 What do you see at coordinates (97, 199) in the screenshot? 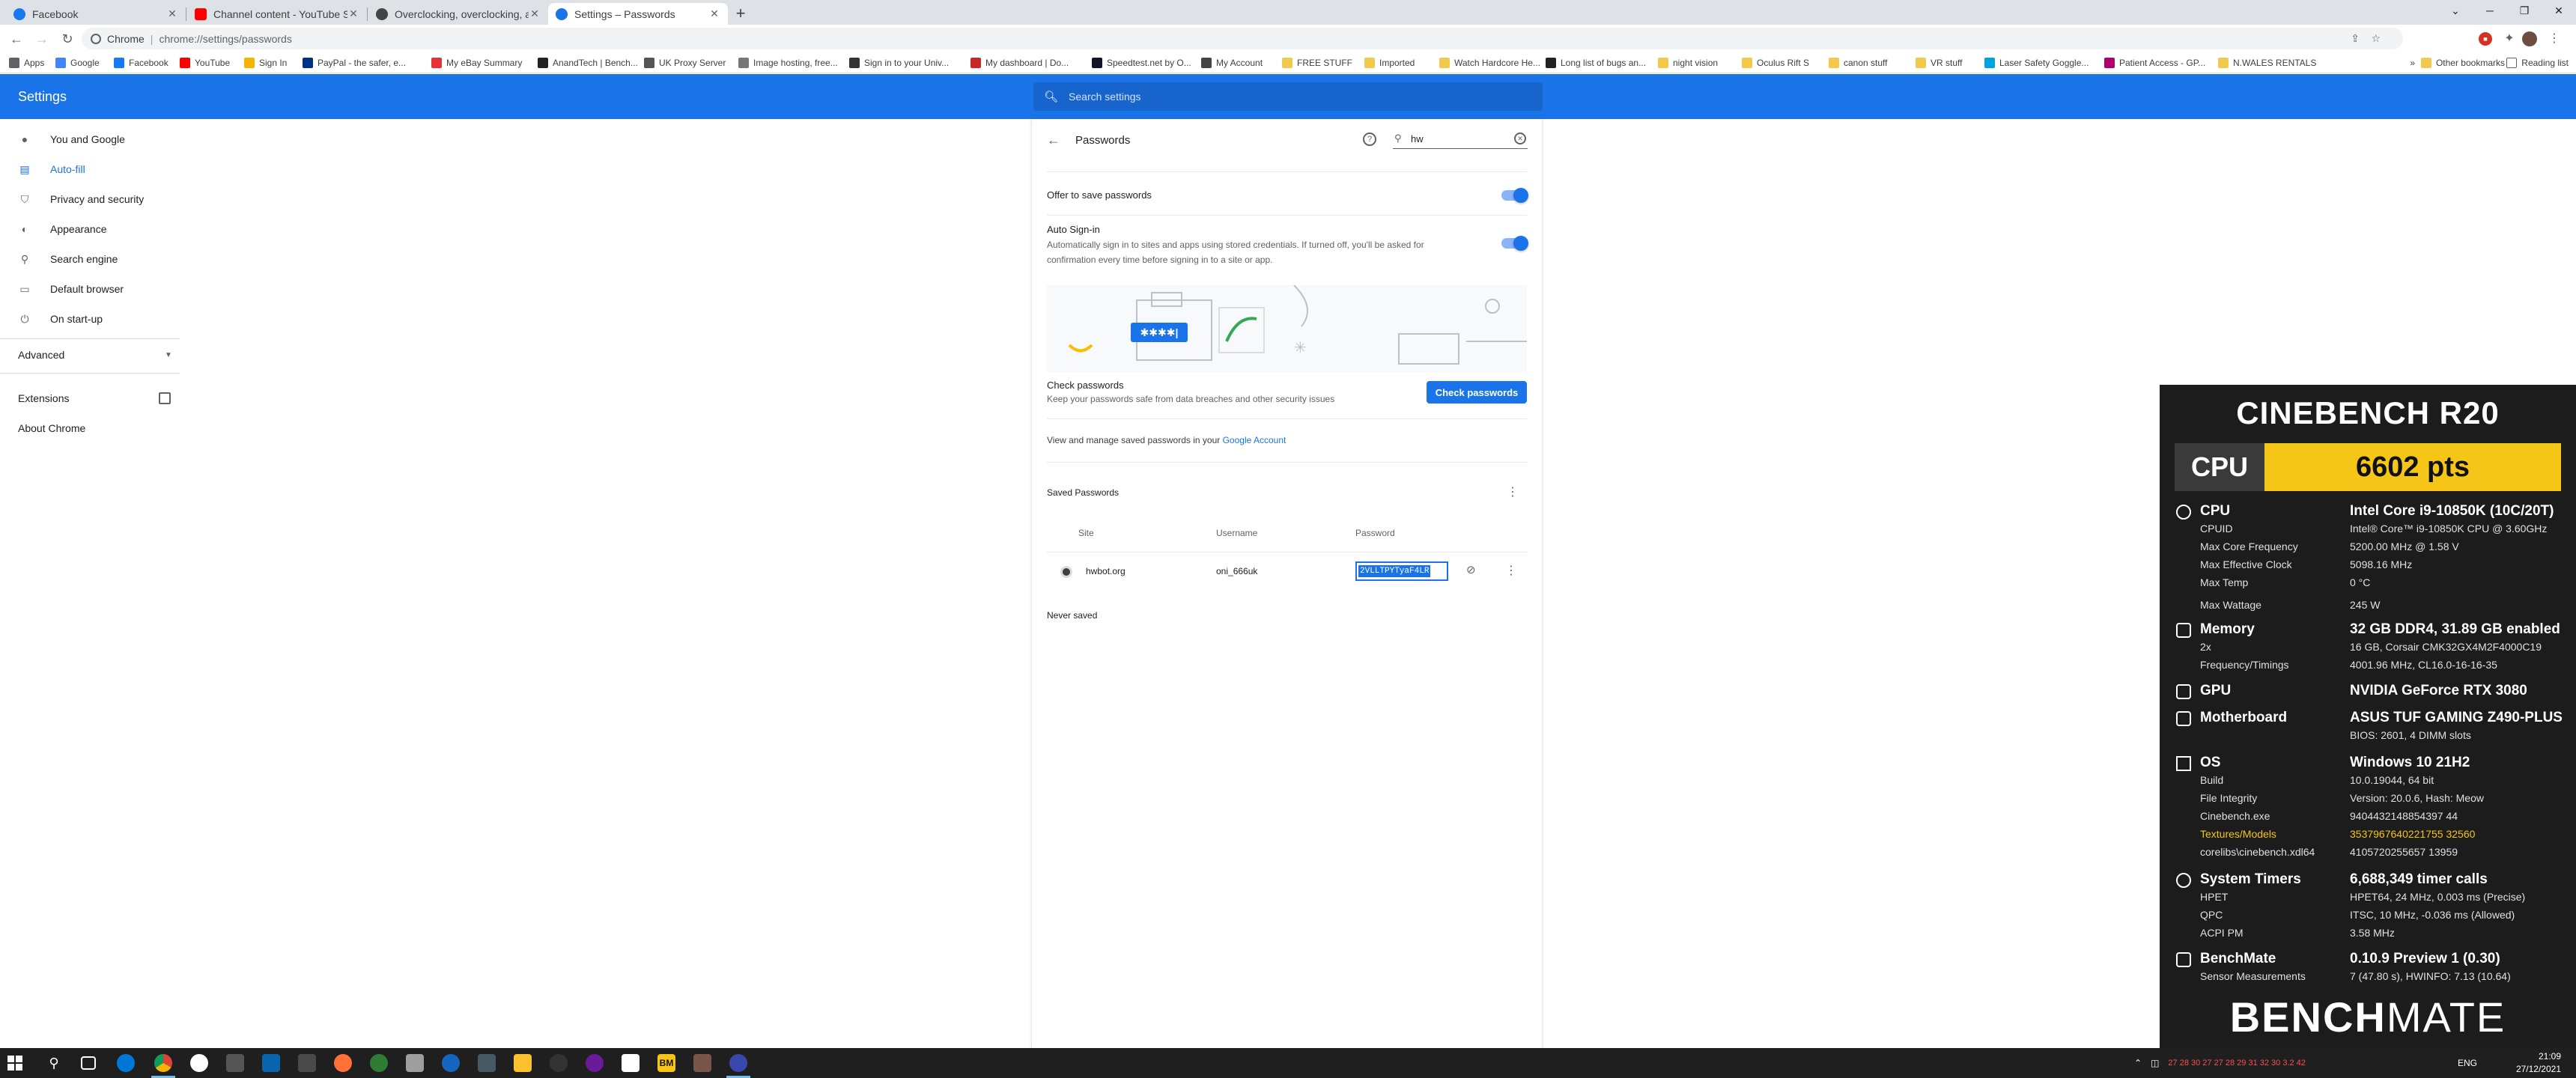
I see `sidebar-item-privacy: ⛉ Privacy and security` at bounding box center [97, 199].